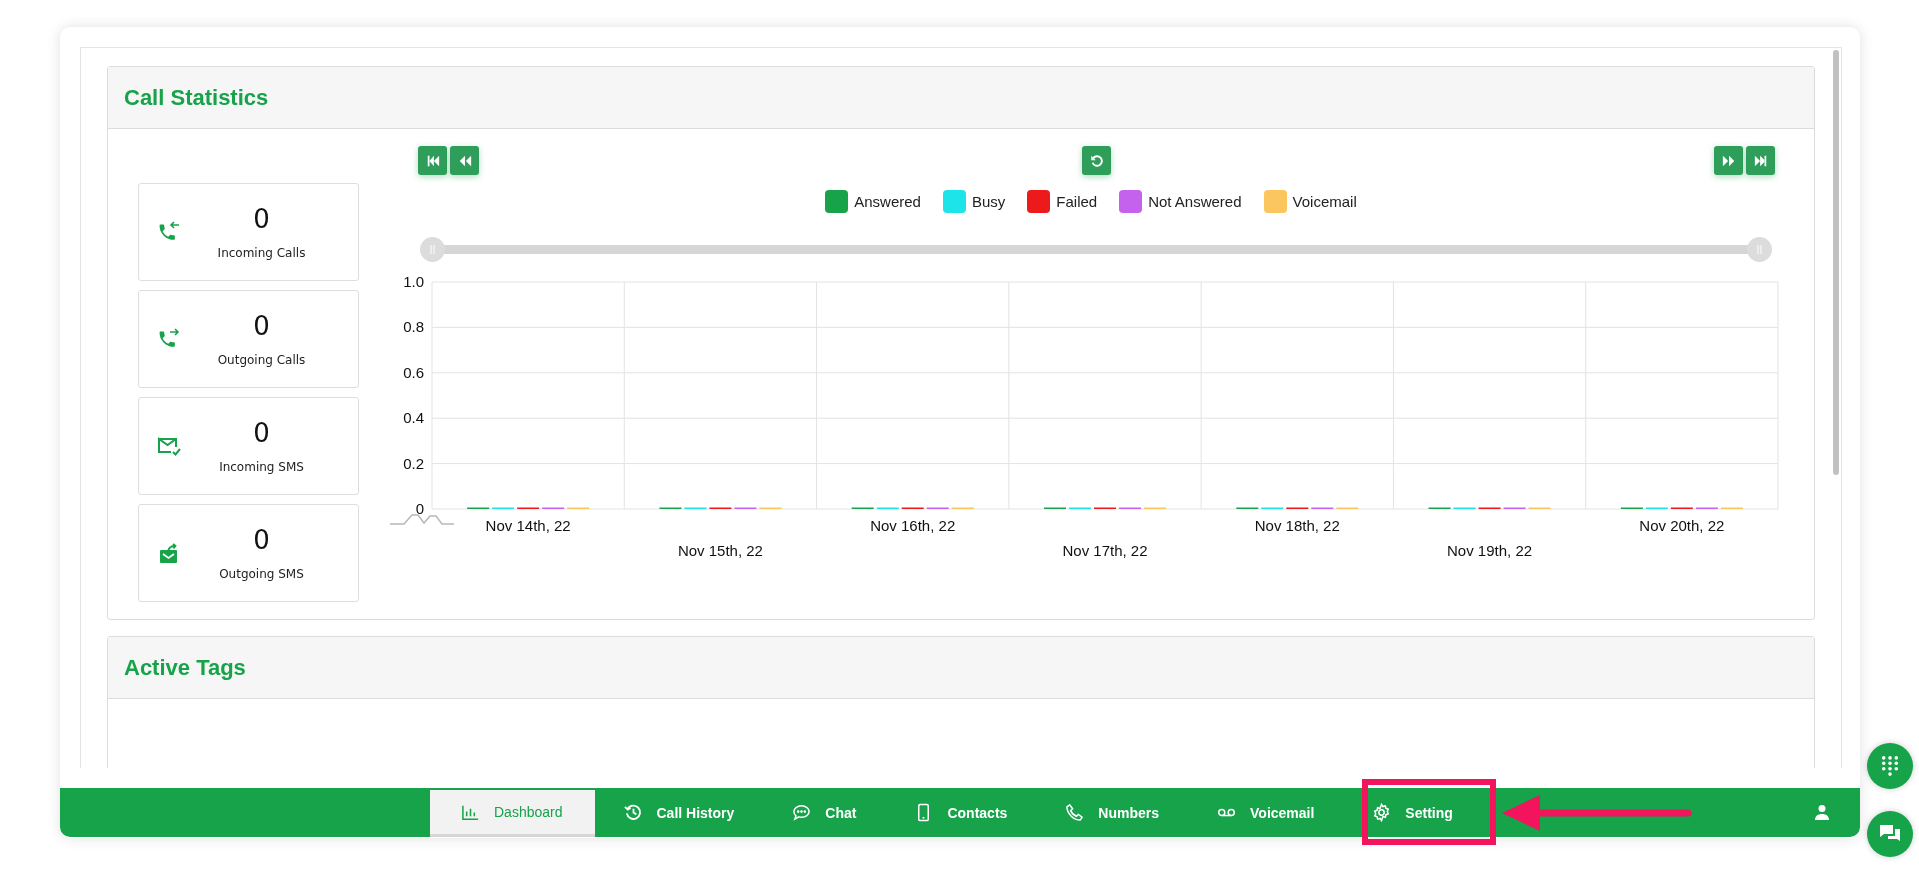 Image resolution: width=1919 pixels, height=869 pixels. What do you see at coordinates (1180, 201) in the screenshot?
I see `legend-item: Not Answered` at bounding box center [1180, 201].